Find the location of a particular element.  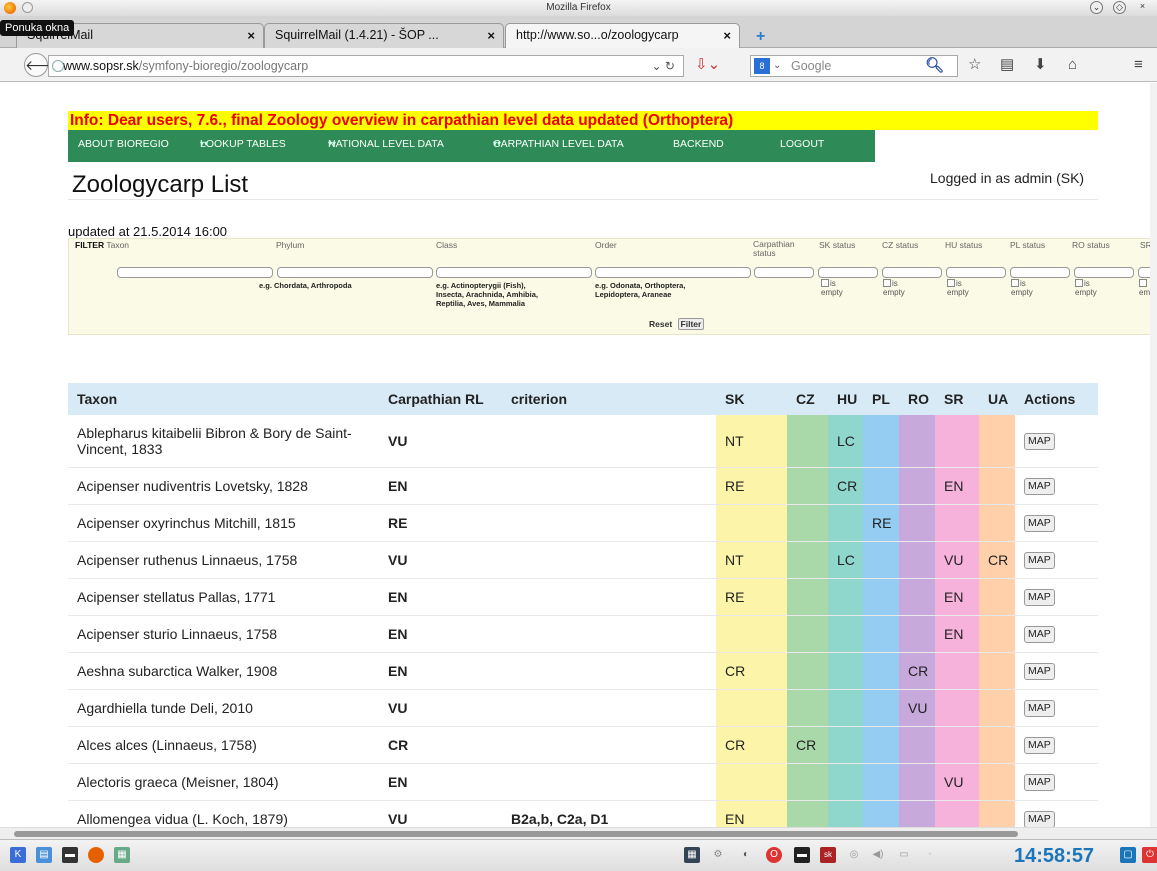

col-hu: HU is located at coordinates (845, 399).